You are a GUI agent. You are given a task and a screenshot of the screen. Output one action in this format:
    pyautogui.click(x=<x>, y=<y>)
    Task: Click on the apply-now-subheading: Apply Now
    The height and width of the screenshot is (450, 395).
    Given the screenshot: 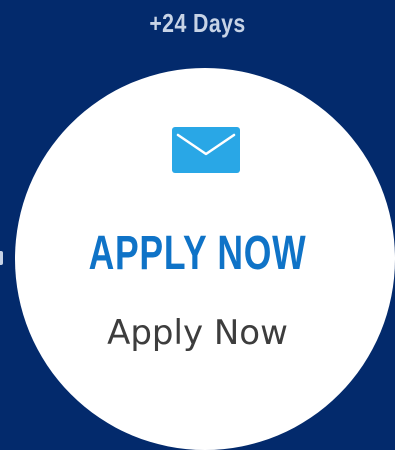 What is the action you would take?
    pyautogui.click(x=197, y=333)
    